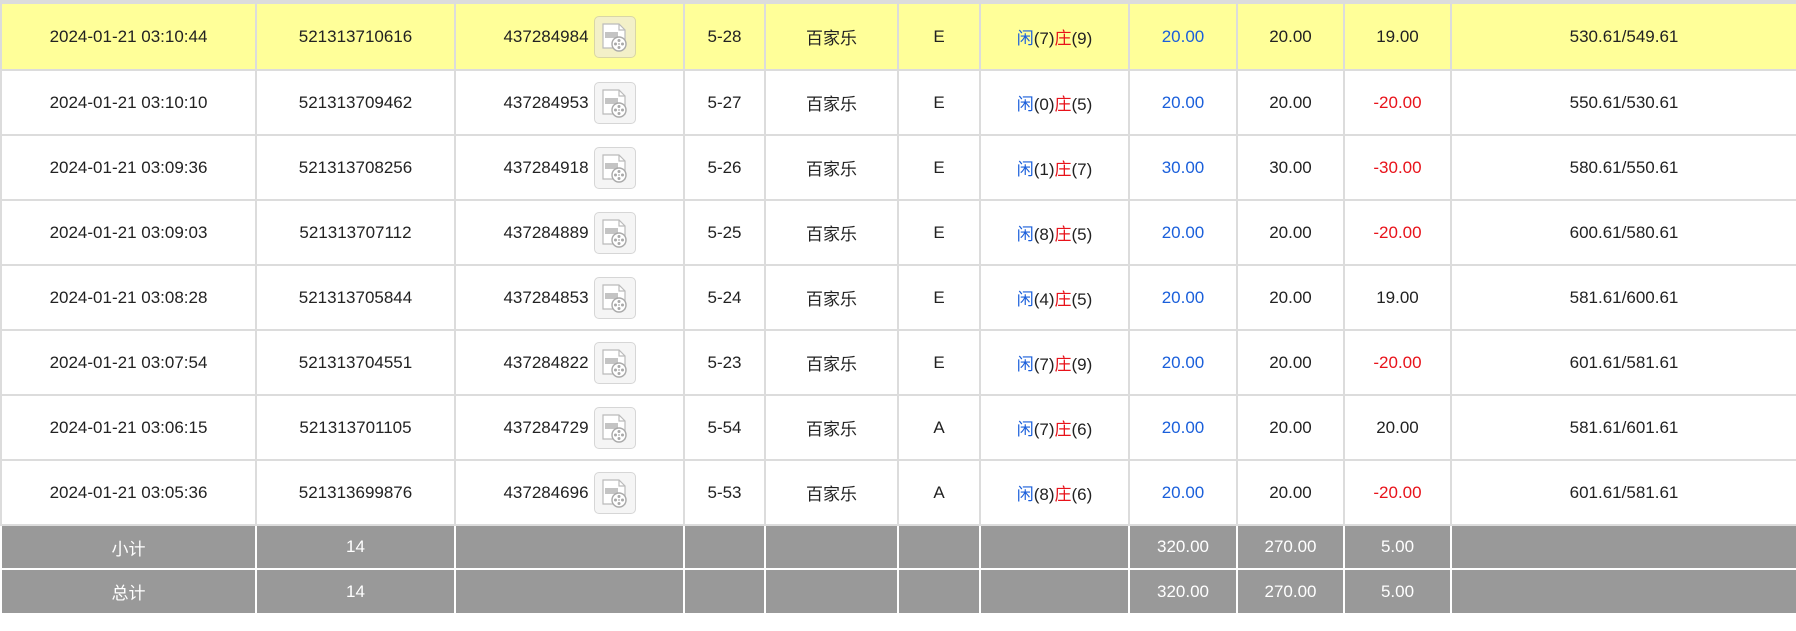 The image size is (1796, 631). Describe the element at coordinates (1044, 104) in the screenshot. I see `player-points: (0)` at that location.